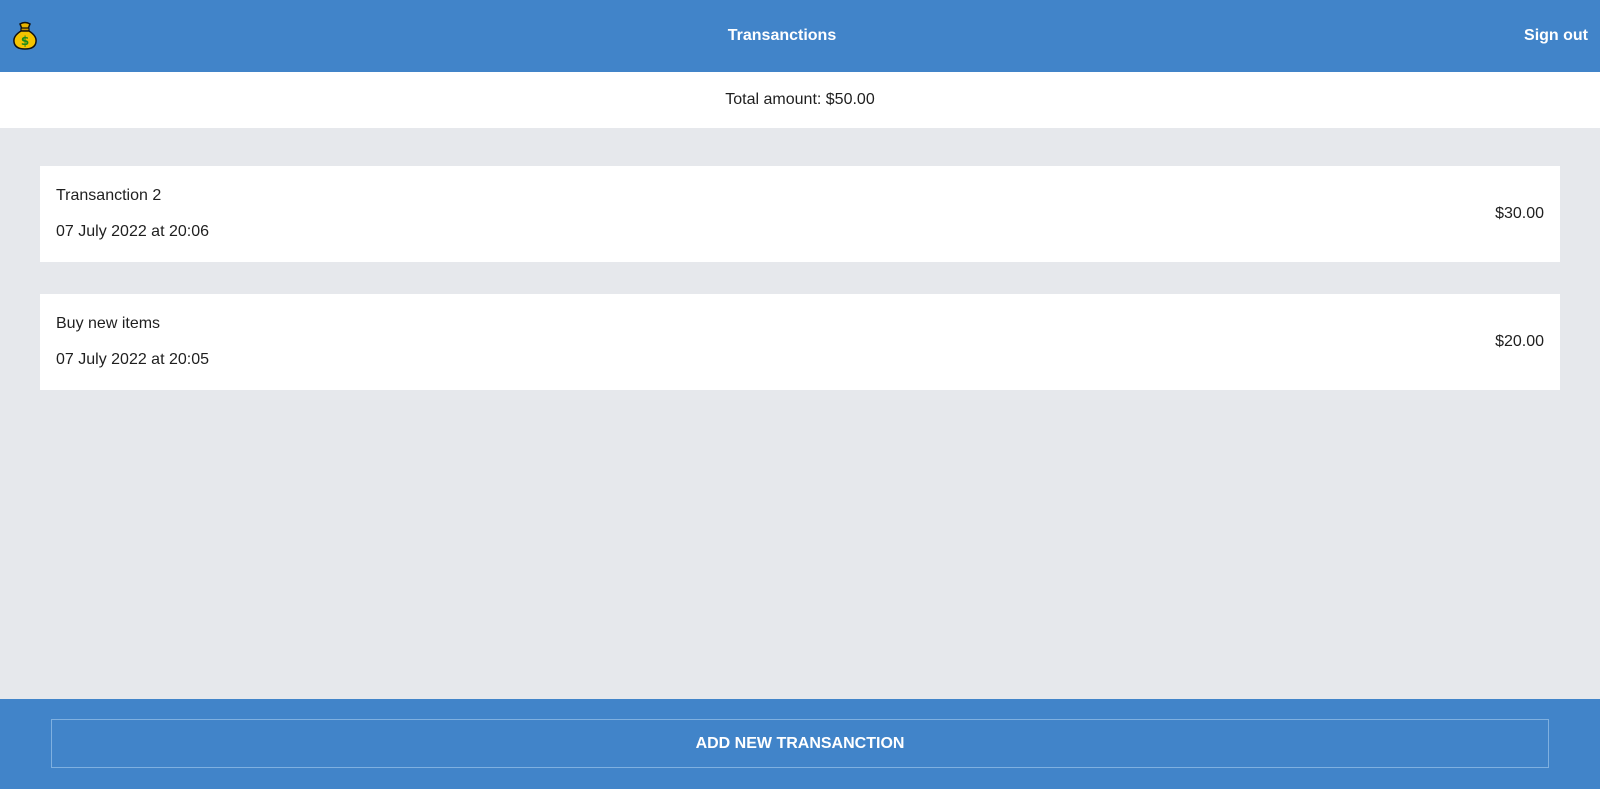  What do you see at coordinates (1556, 36) in the screenshot?
I see `sign-out-link: Sign out` at bounding box center [1556, 36].